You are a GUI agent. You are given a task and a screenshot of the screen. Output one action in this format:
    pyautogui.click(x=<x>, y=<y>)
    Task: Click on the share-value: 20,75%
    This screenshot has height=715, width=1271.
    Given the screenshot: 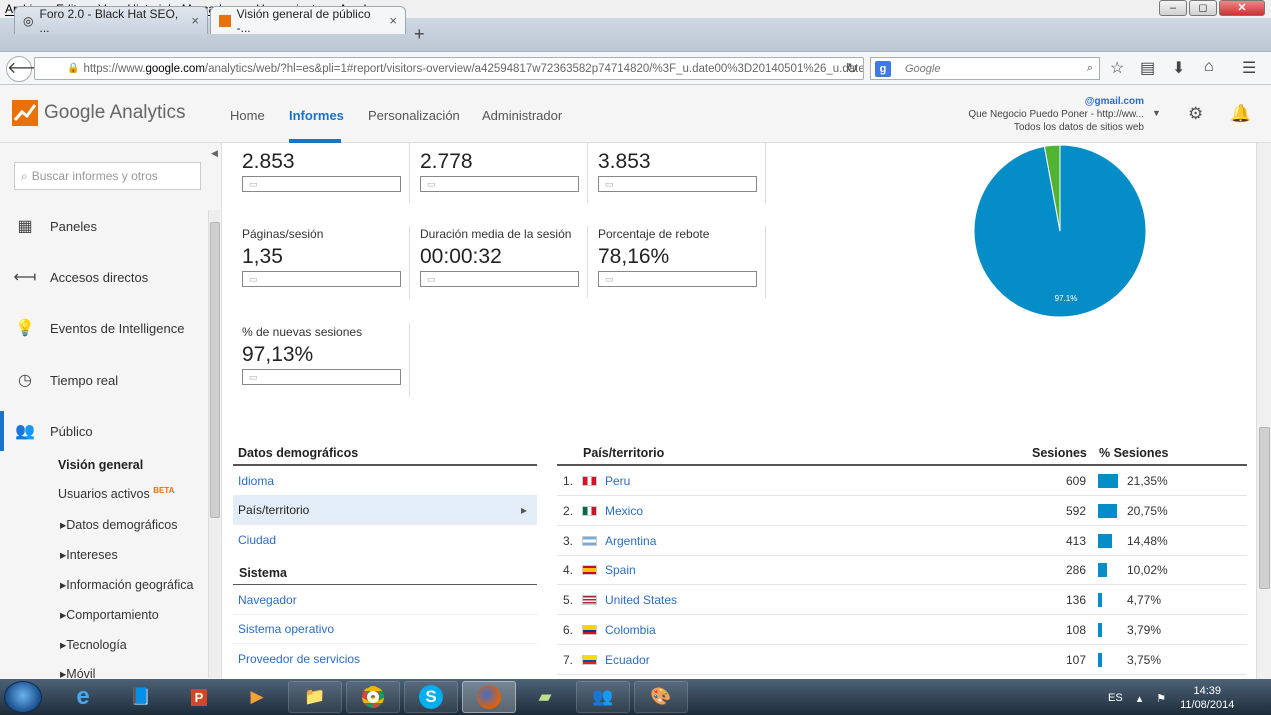 What is the action you would take?
    pyautogui.click(x=1147, y=510)
    